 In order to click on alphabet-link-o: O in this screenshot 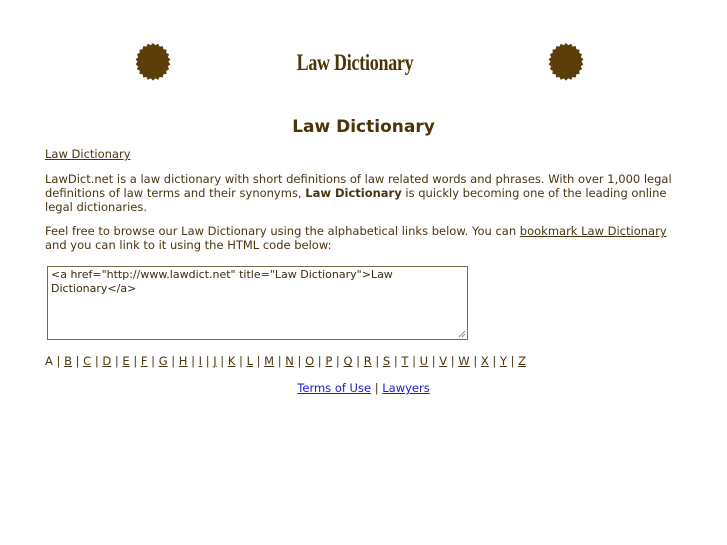, I will do `click(309, 361)`.